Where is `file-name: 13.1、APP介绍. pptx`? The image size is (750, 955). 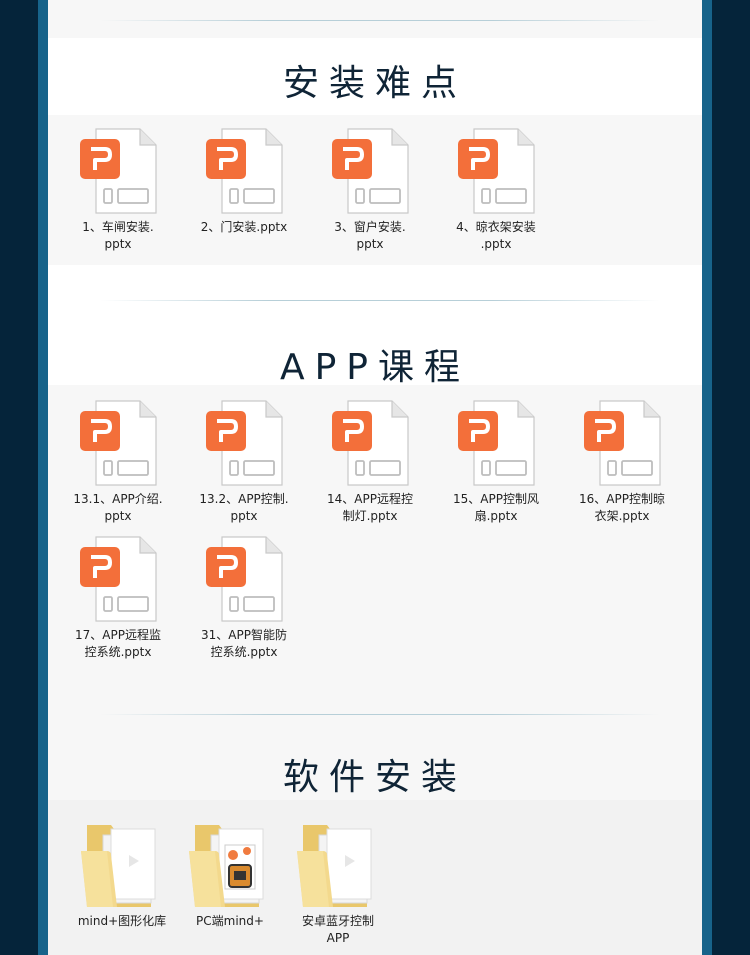 file-name: 13.1、APP介绍. pptx is located at coordinates (118, 507).